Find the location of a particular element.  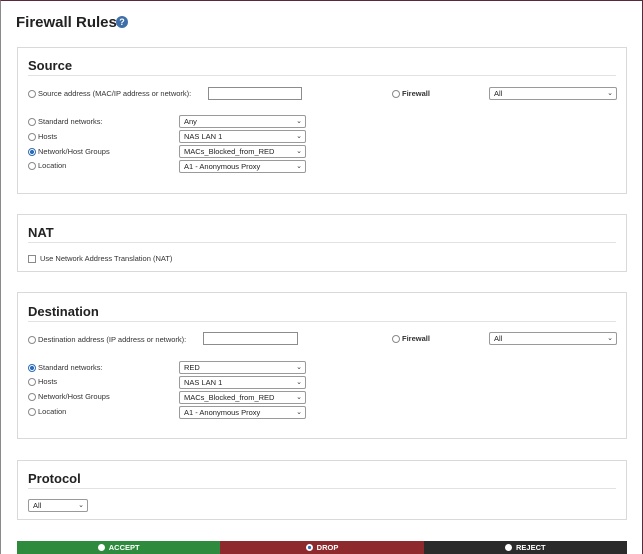

source-divider is located at coordinates (322, 75).